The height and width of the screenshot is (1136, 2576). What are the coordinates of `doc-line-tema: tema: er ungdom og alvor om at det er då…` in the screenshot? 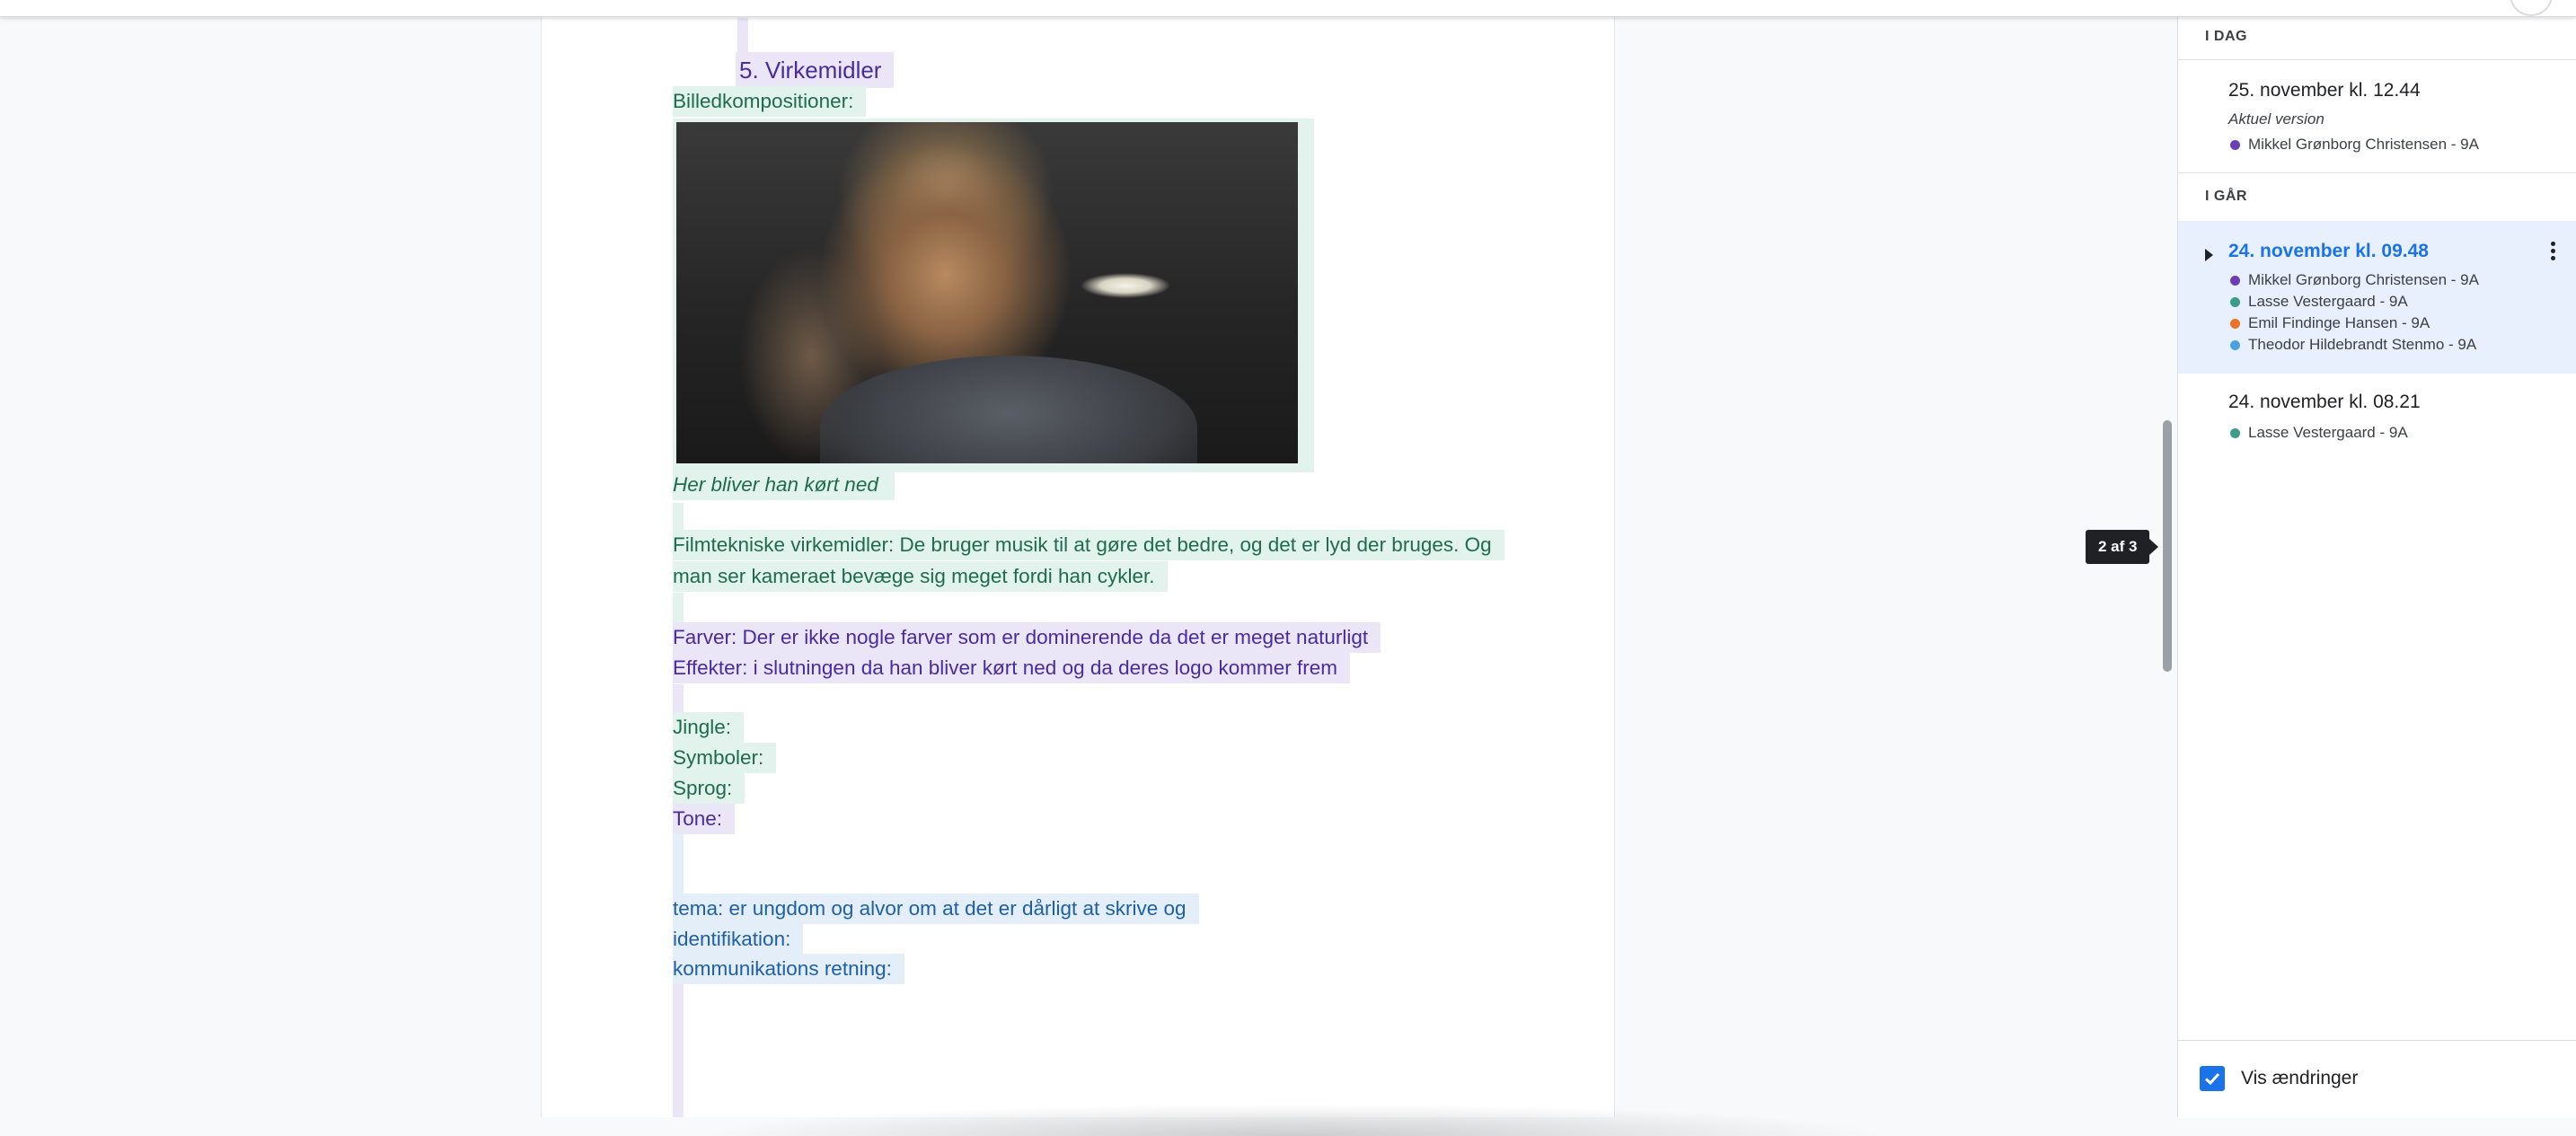 It's located at (936, 909).